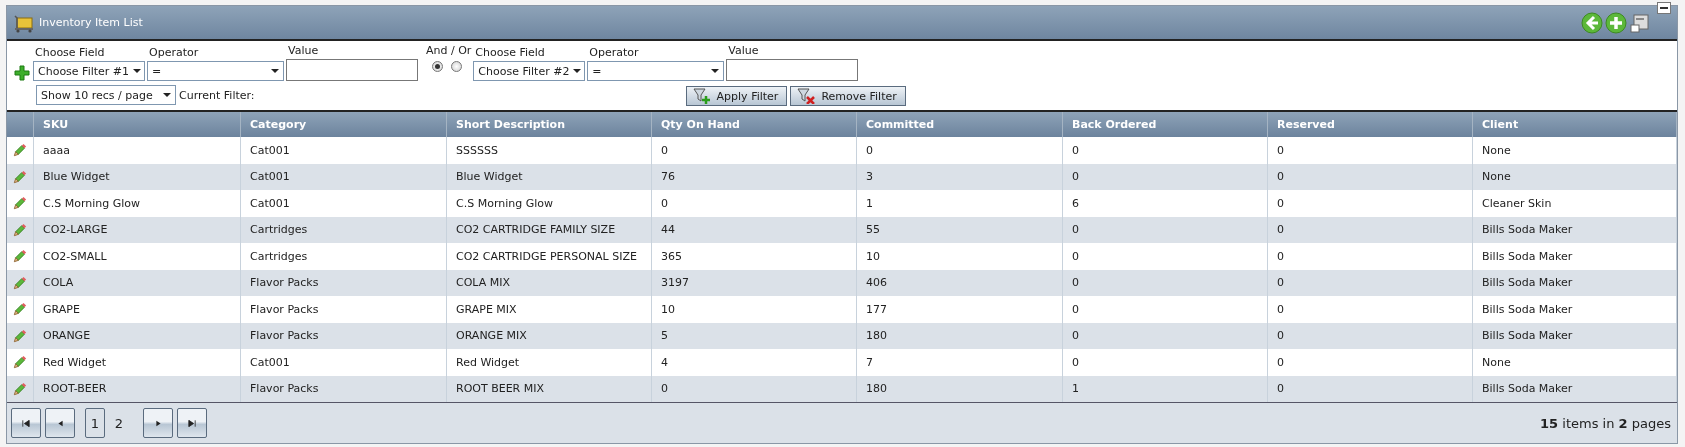 This screenshot has height=447, width=1685. Describe the element at coordinates (549, 229) in the screenshot. I see `table-cell: CO2 CARTRIDGE FAMILY SIZE` at that location.